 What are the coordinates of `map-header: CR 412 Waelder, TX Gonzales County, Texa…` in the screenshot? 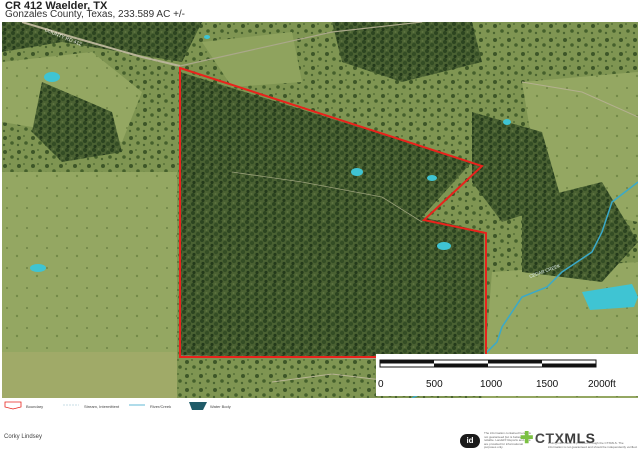 It's located at (320, 11).